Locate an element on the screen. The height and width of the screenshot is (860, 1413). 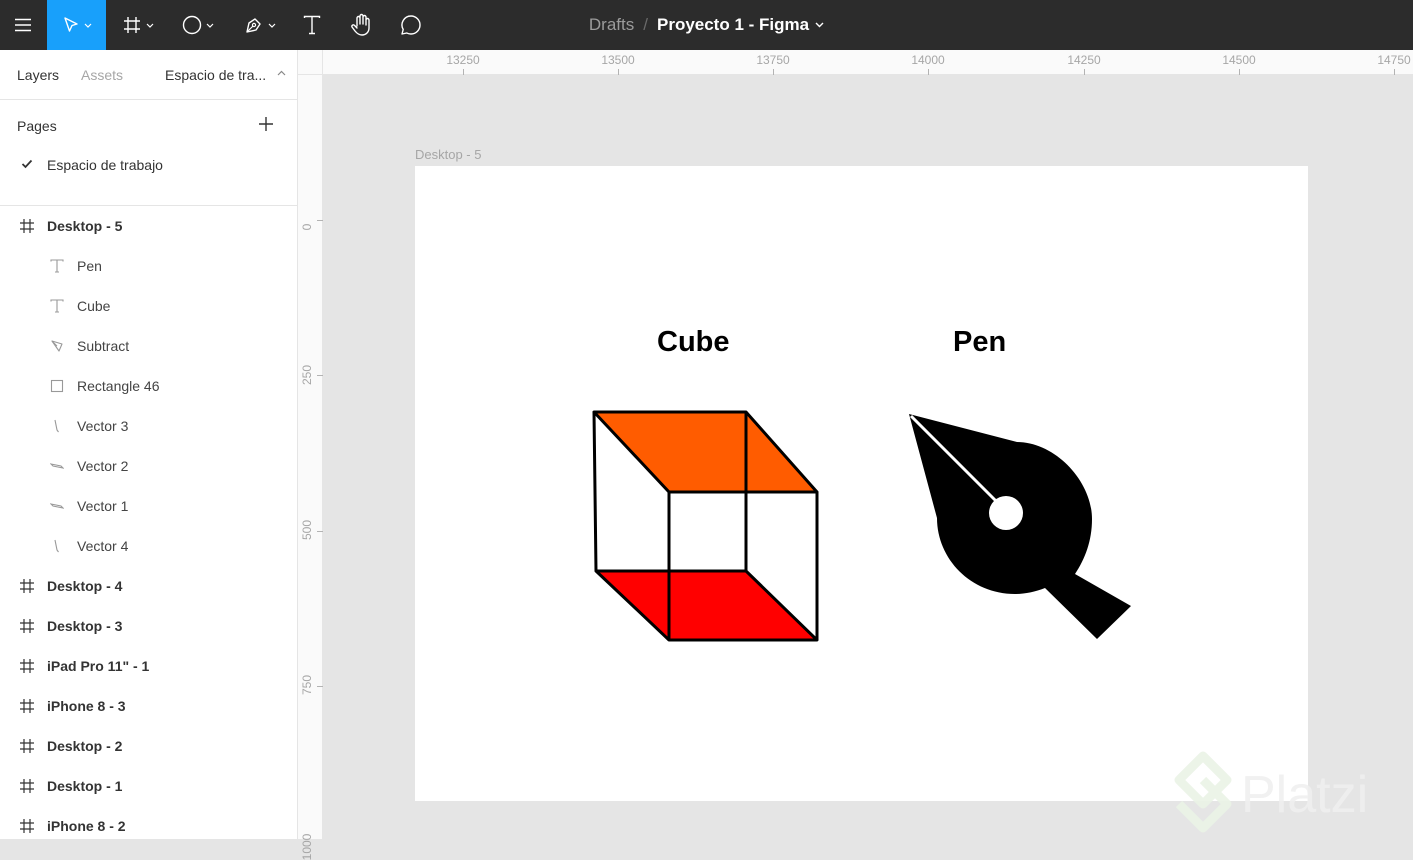
layer-row: iPhone 8 - 2 is located at coordinates (148, 822).